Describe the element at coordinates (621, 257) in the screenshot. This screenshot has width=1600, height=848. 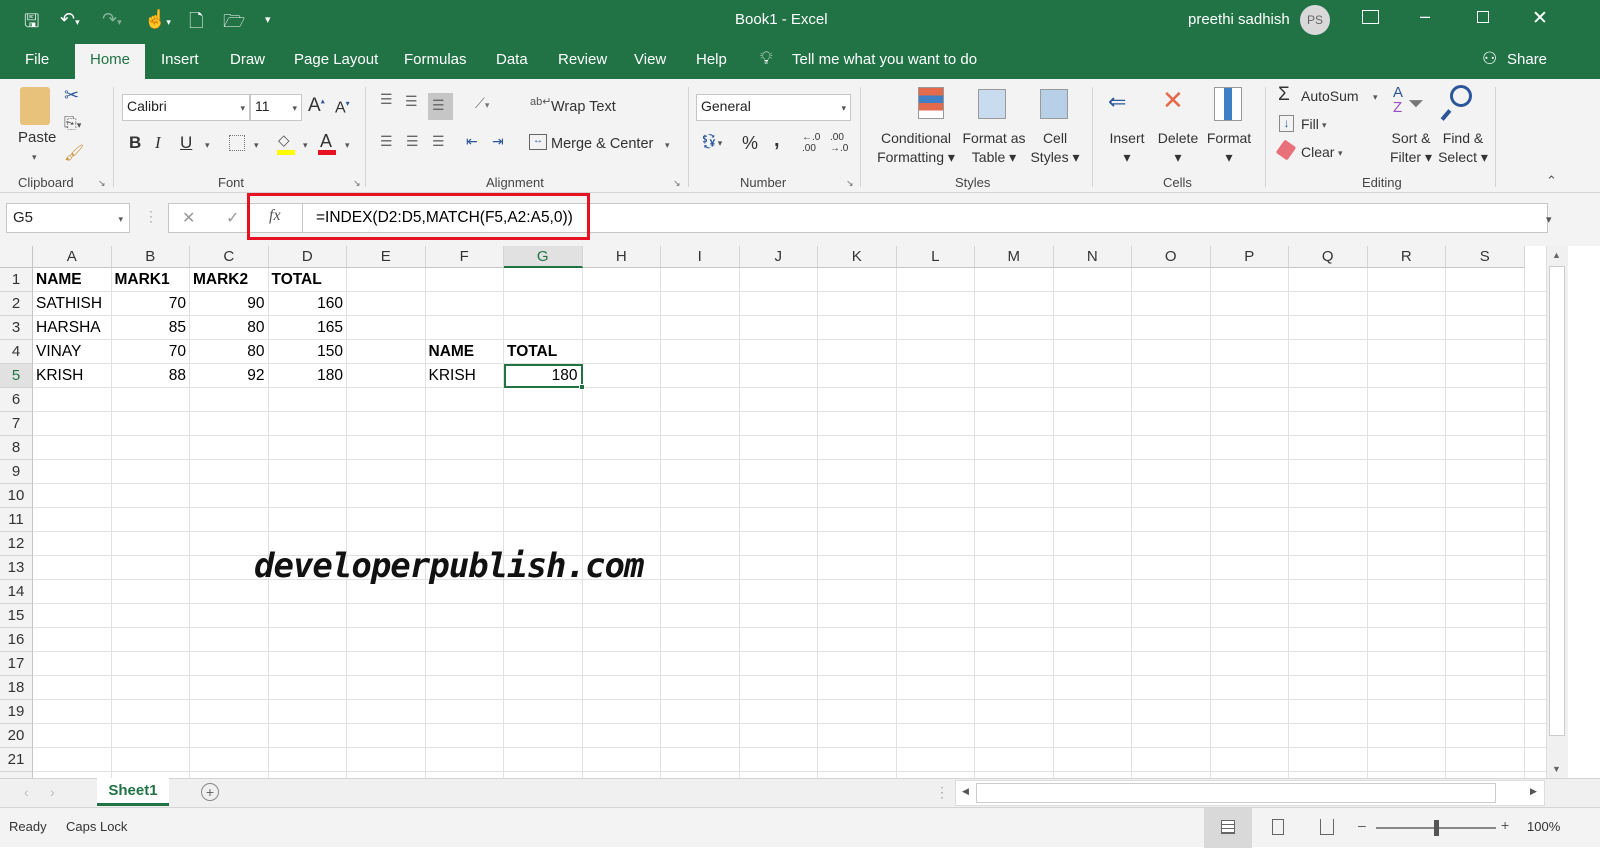
I see `column-header-H: H` at that location.